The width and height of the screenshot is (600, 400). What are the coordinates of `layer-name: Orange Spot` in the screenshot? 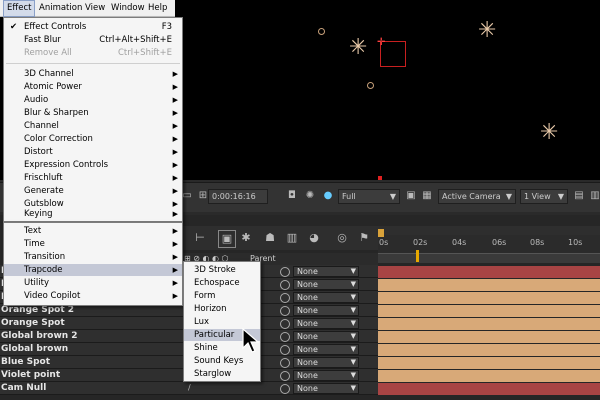 It's located at (33, 323).